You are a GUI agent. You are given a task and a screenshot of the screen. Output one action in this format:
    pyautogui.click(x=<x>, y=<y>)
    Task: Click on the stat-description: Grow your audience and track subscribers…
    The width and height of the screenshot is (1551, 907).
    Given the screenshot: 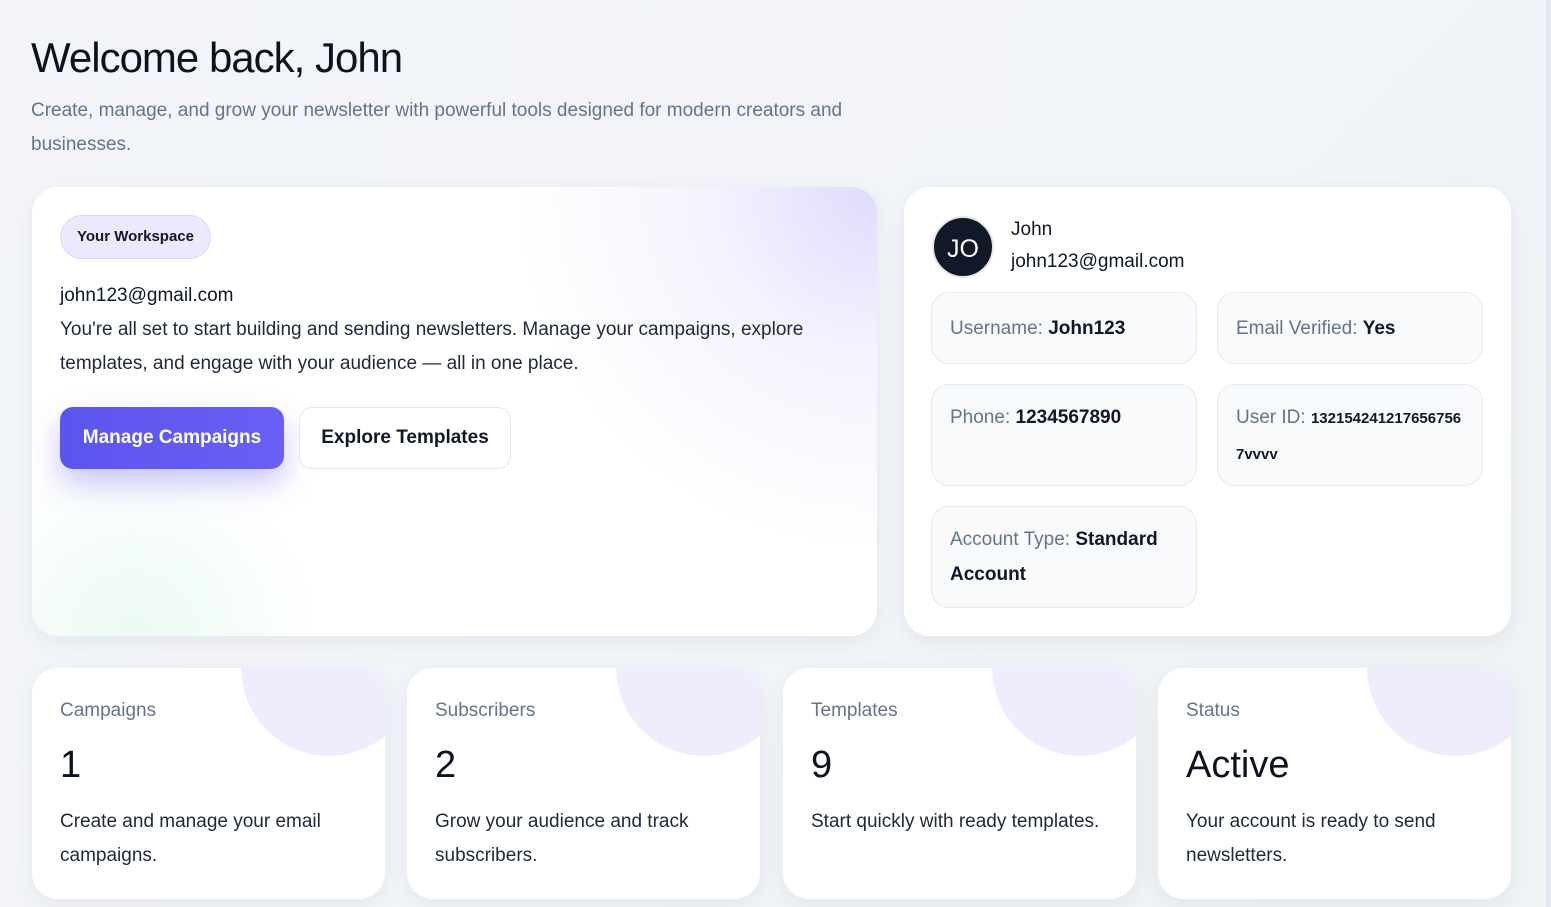 What is the action you would take?
    pyautogui.click(x=562, y=838)
    